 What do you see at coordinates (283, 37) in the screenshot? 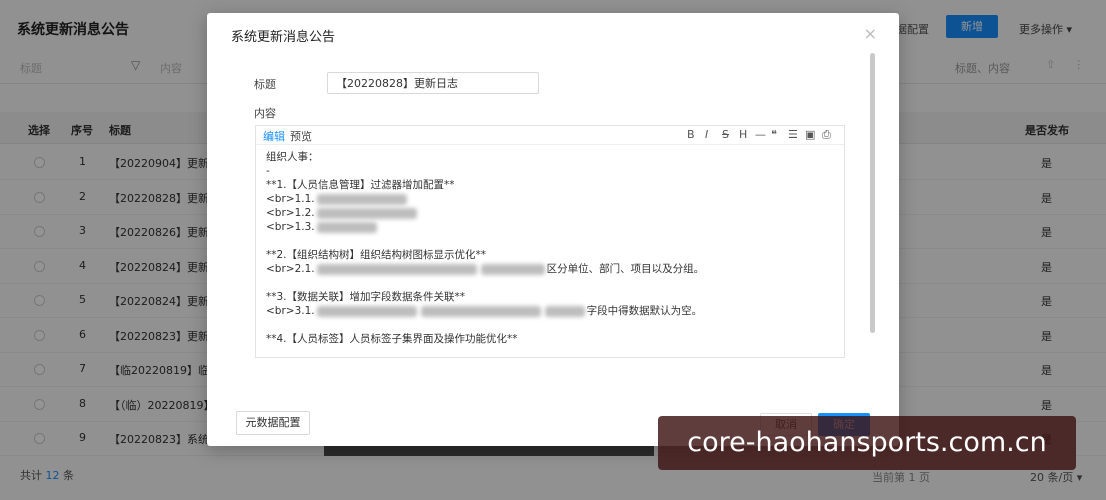
I see `dialog-title: 系统更新消息公告` at bounding box center [283, 37].